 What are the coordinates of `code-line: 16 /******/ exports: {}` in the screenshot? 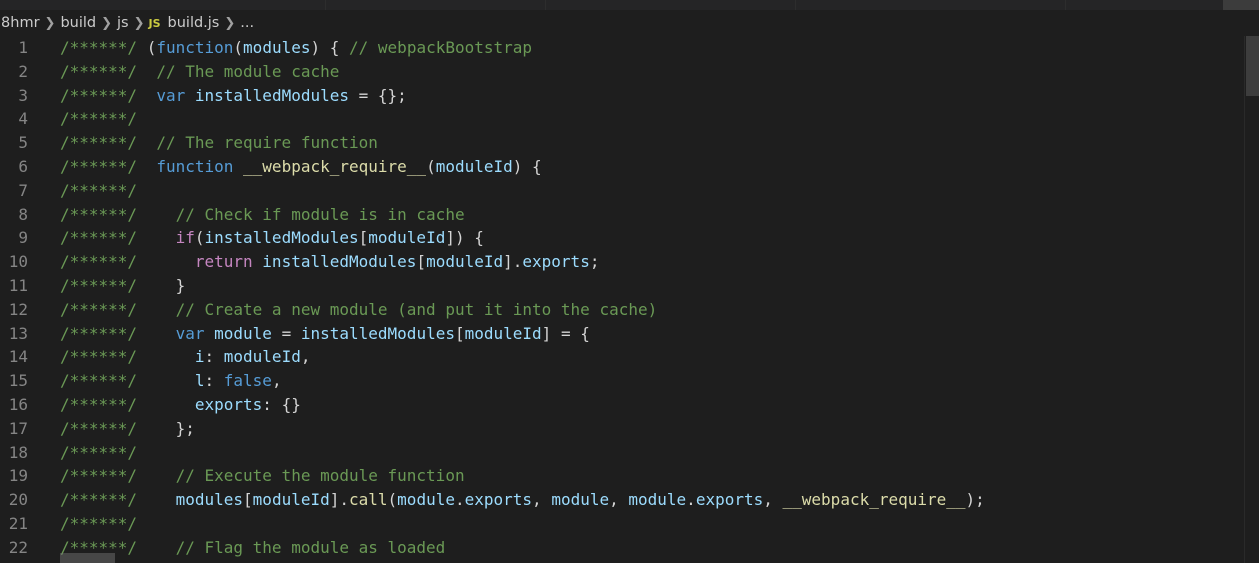 It's located at (620, 405).